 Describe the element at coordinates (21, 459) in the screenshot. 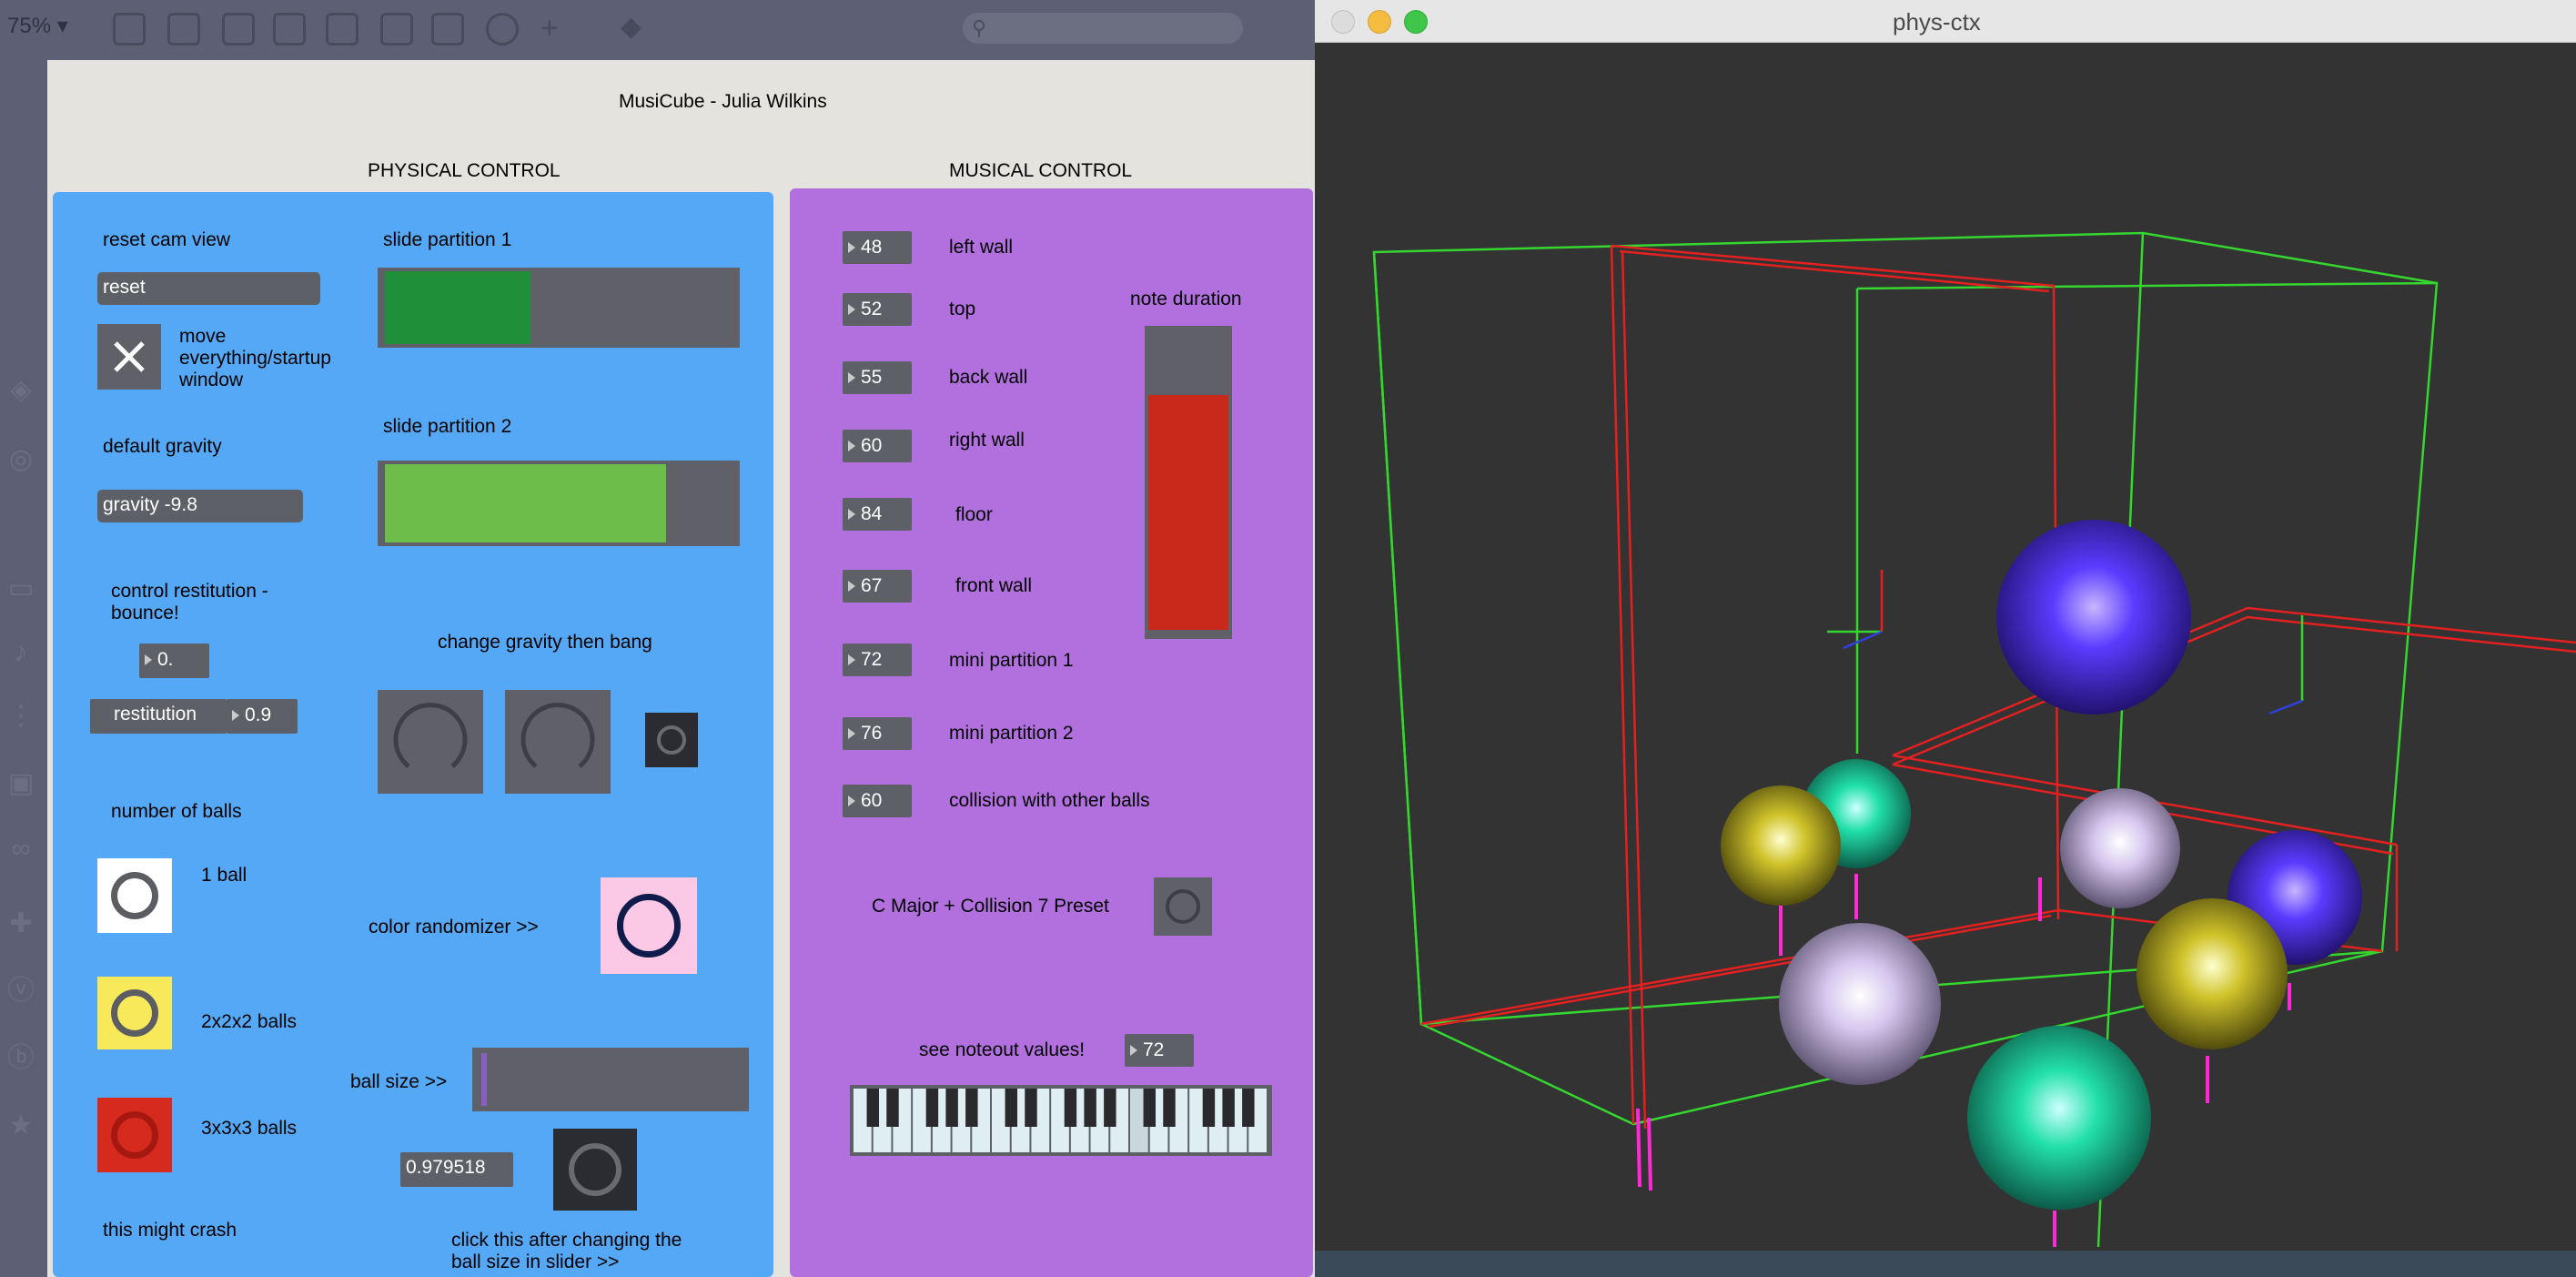

I see `target-icon: ◎` at that location.